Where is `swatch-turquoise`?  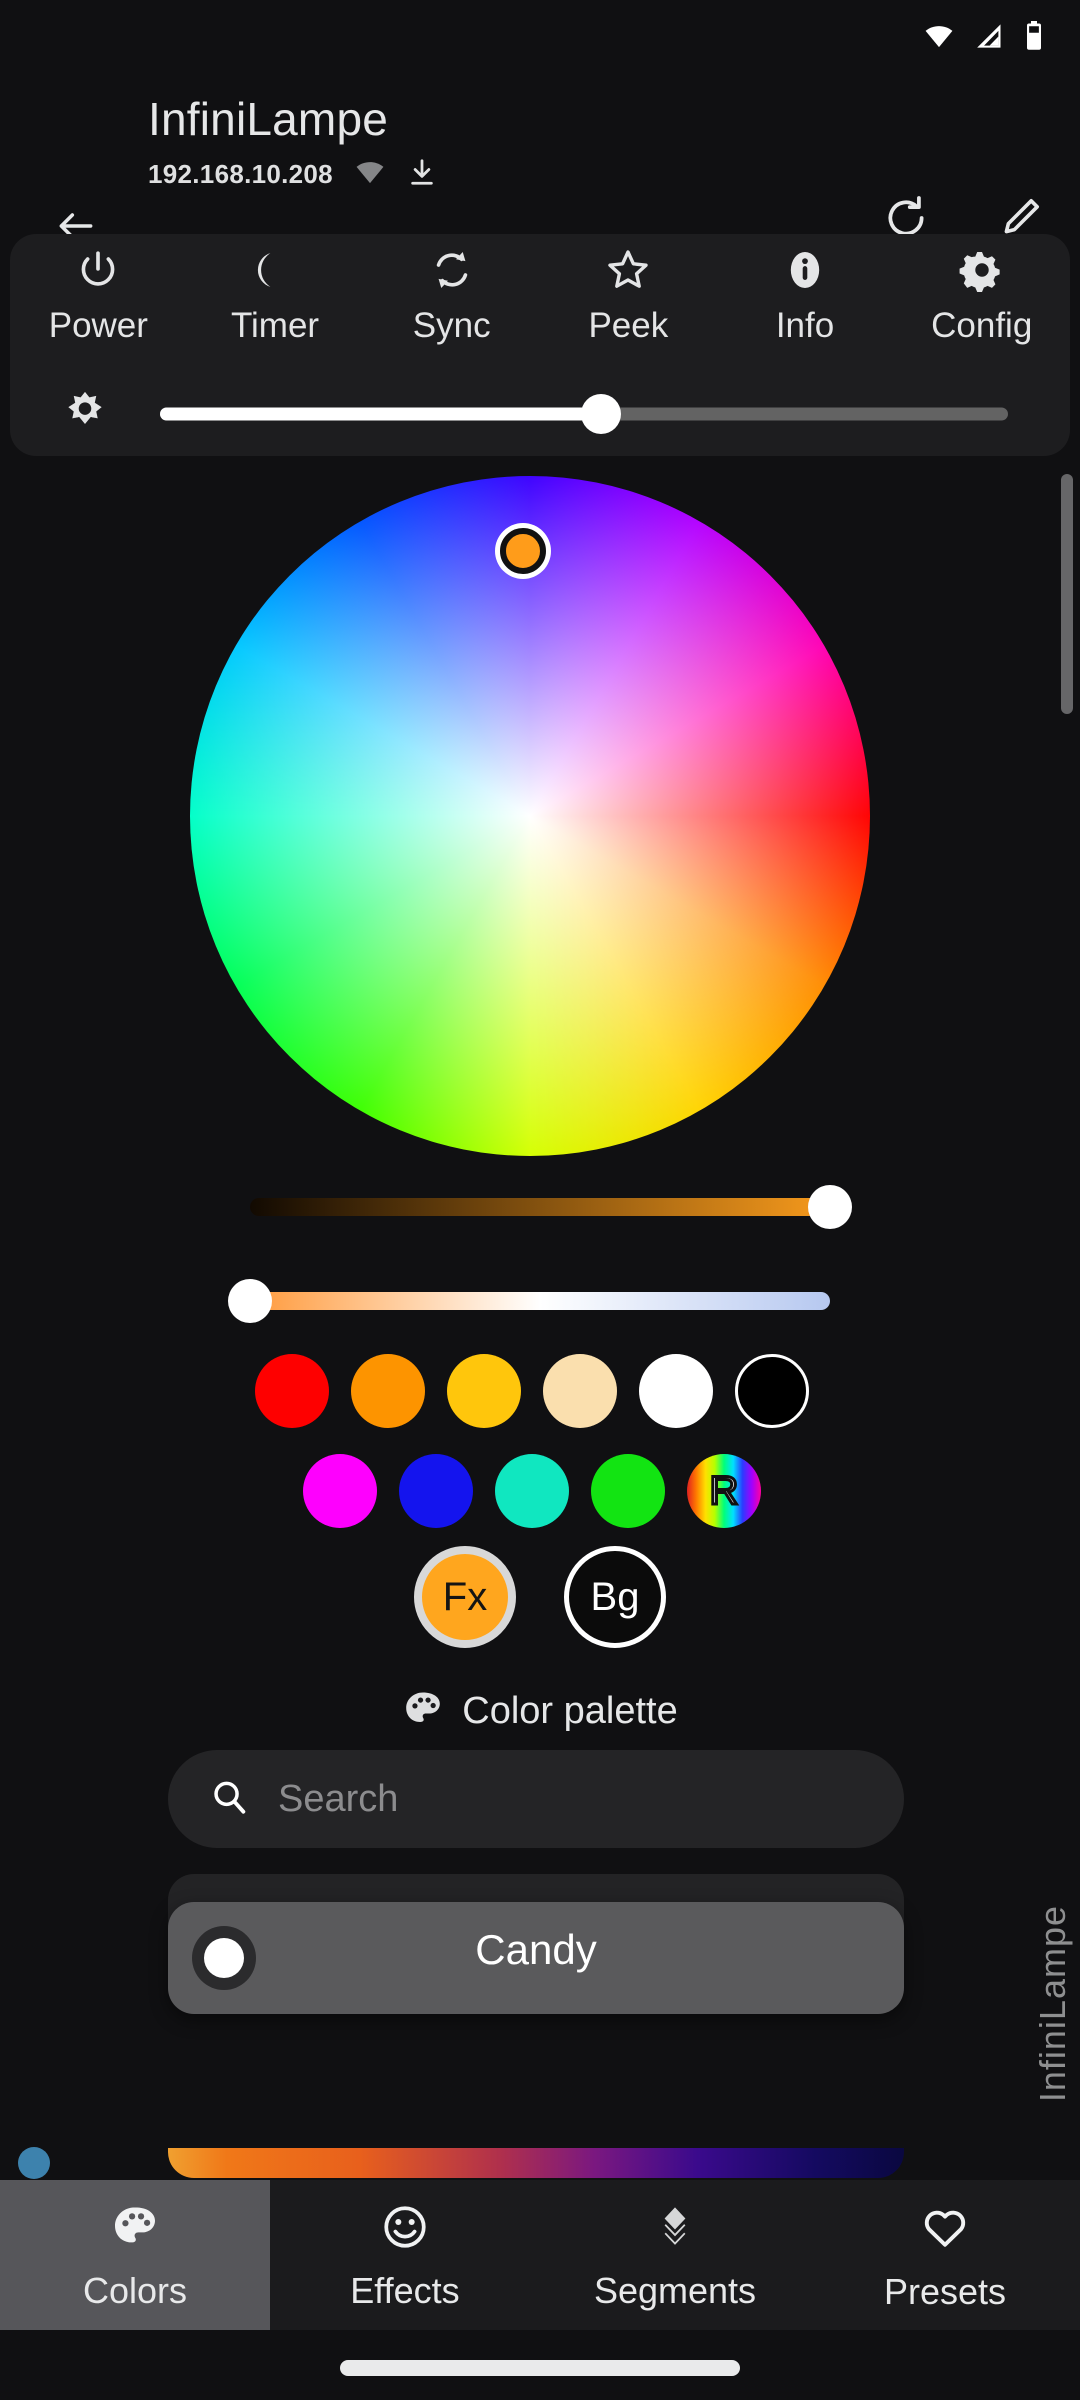 swatch-turquoise is located at coordinates (532, 1491).